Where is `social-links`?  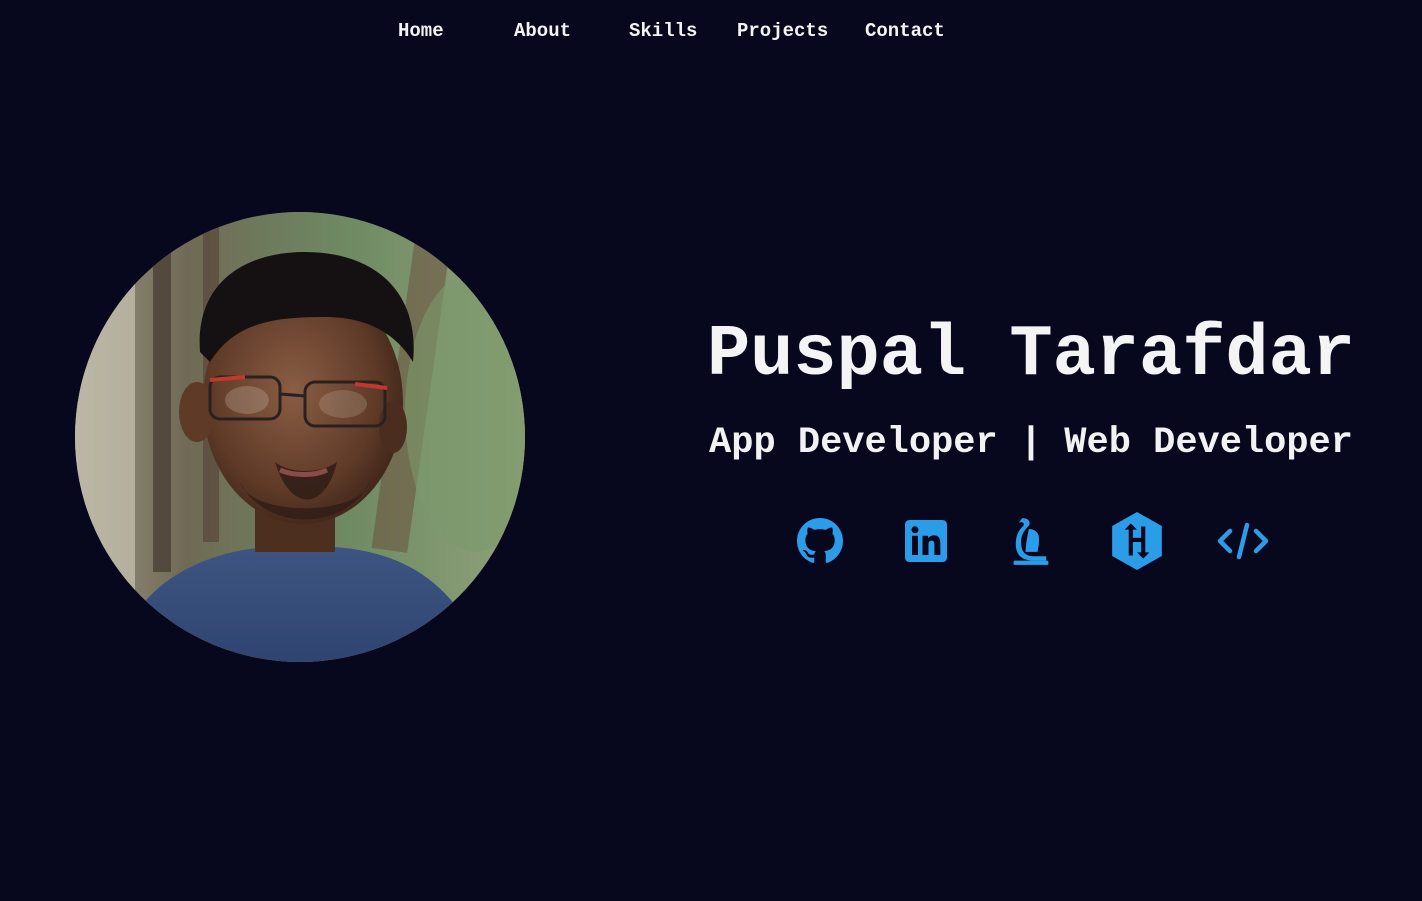 social-links is located at coordinates (711, 542).